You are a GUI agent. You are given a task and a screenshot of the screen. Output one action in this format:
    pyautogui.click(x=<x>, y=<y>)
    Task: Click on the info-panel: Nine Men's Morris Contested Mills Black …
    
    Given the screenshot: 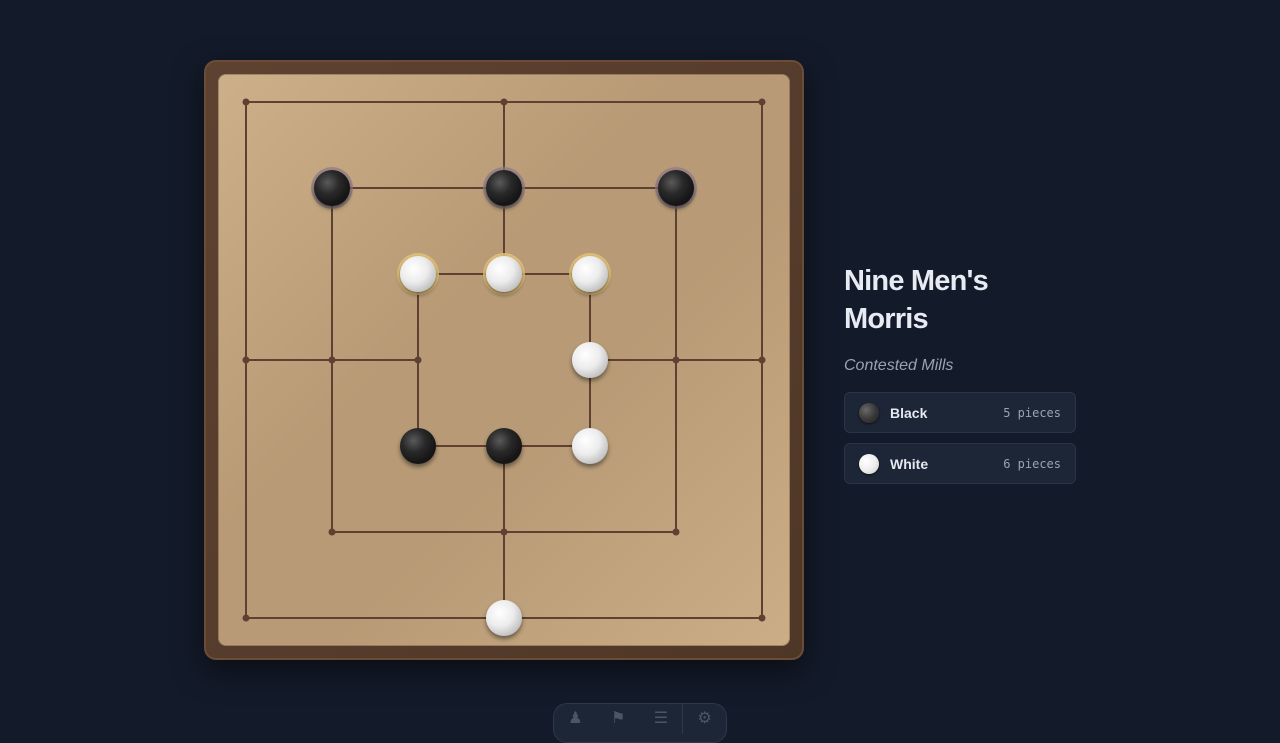 What is the action you would take?
    pyautogui.click(x=960, y=373)
    